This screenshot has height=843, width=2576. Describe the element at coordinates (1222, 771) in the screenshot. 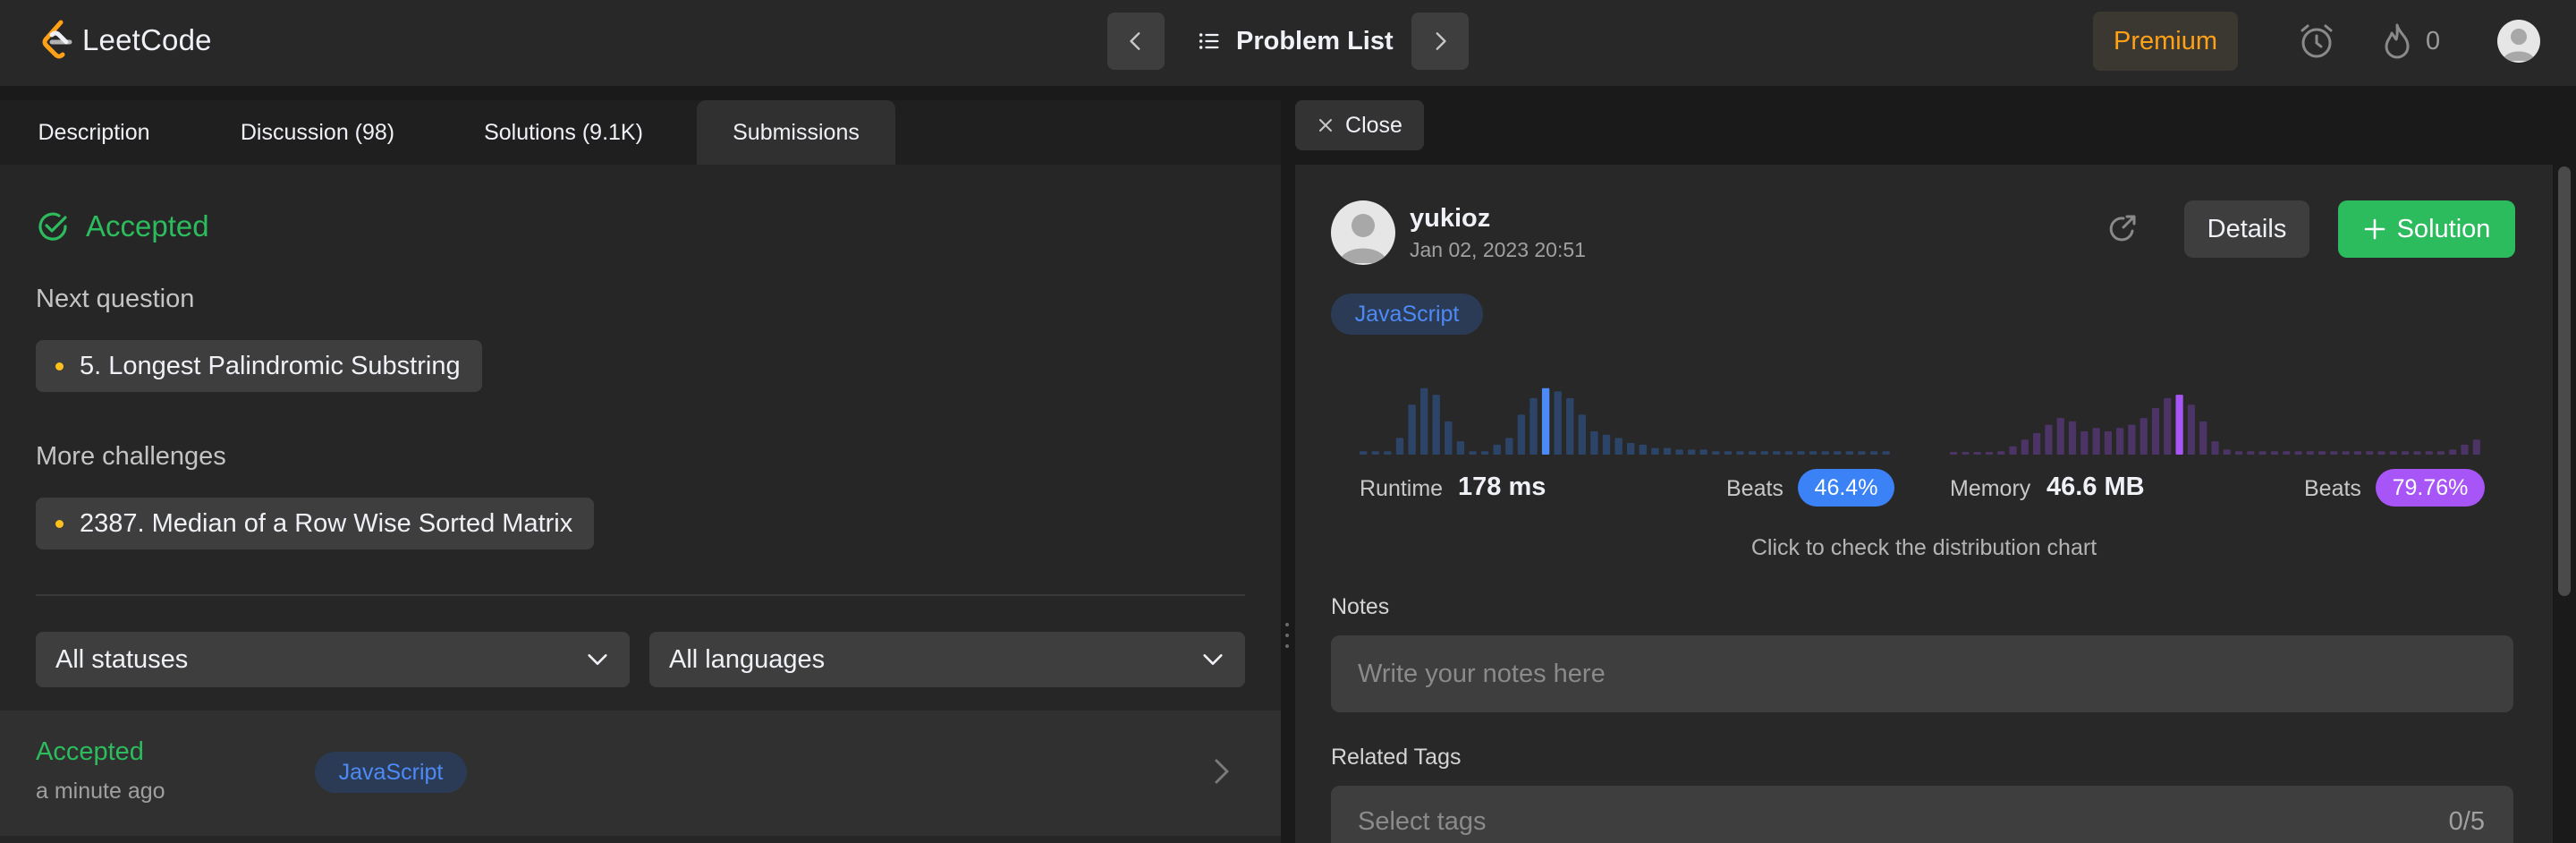

I see `chevron-right-icon` at that location.